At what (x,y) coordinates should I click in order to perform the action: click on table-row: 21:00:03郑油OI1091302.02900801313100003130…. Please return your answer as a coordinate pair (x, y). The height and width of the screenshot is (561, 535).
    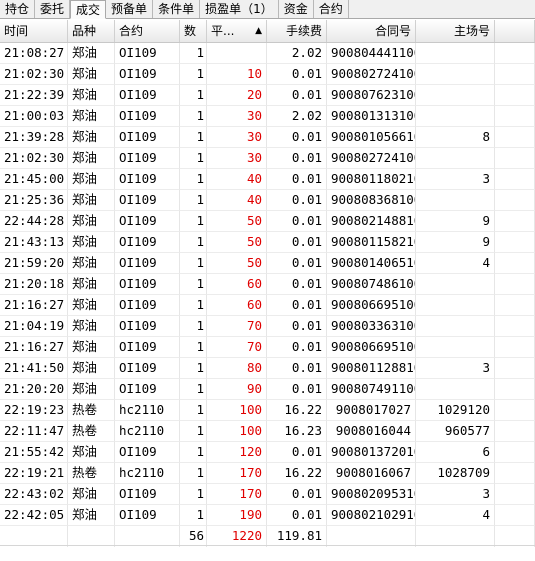
    Looking at the image, I should click on (267, 116).